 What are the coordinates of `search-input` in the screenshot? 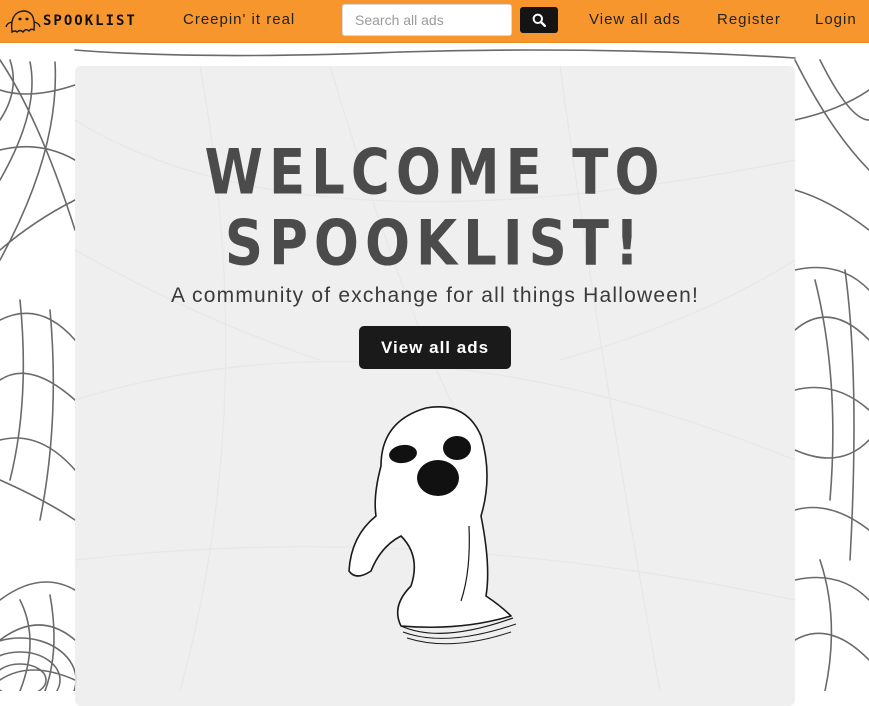 It's located at (427, 20).